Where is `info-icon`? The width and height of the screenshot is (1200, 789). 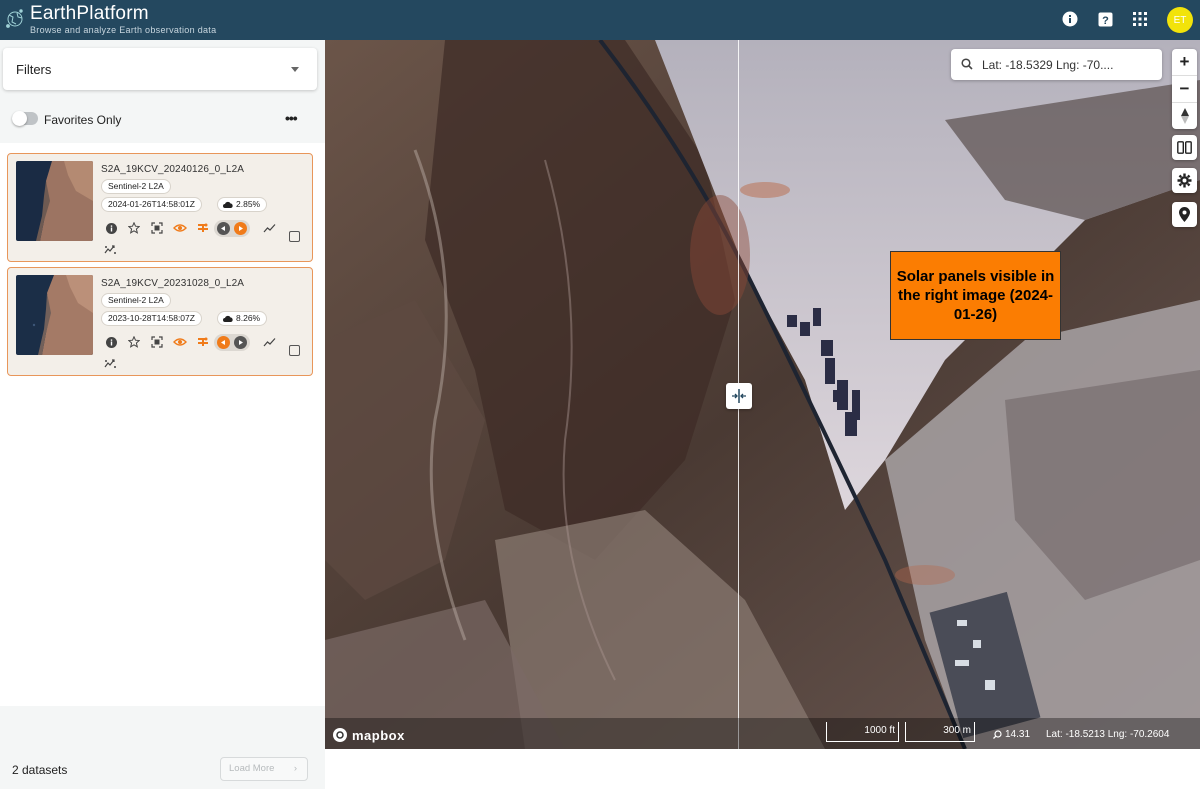 info-icon is located at coordinates (1070, 19).